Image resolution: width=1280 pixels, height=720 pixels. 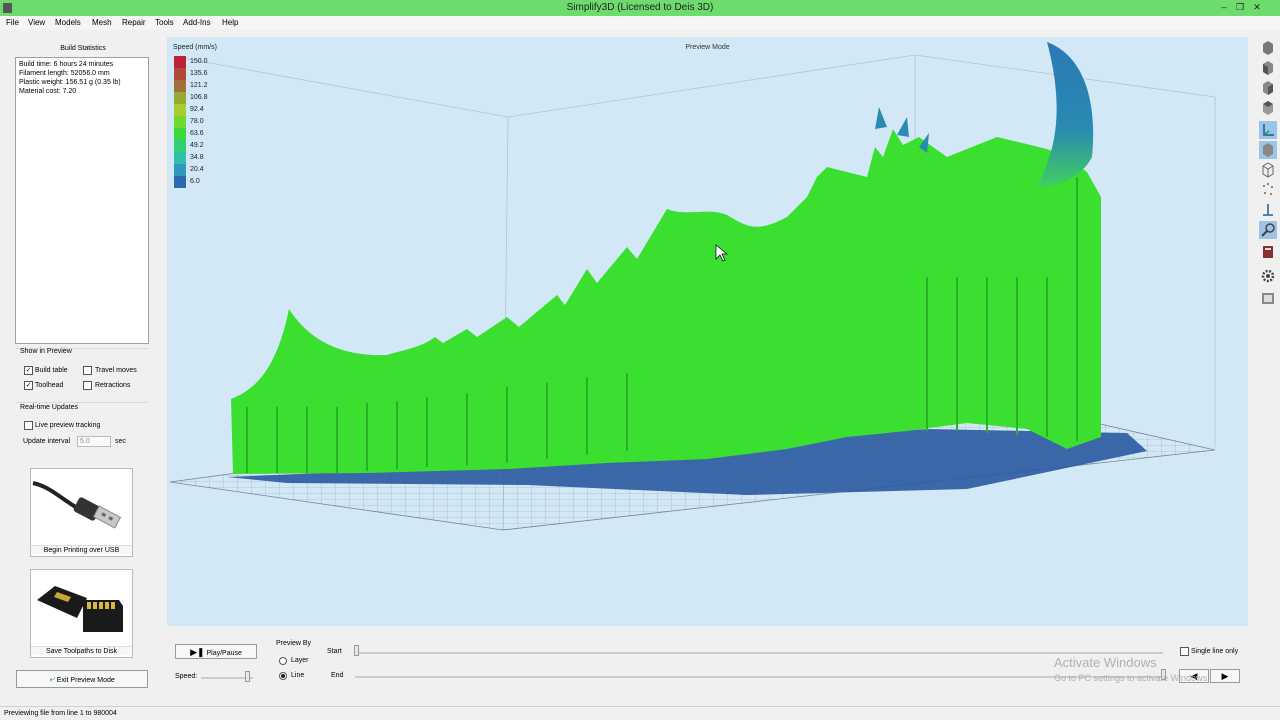 I want to click on speed-label: Speed:, so click(x=186, y=676).